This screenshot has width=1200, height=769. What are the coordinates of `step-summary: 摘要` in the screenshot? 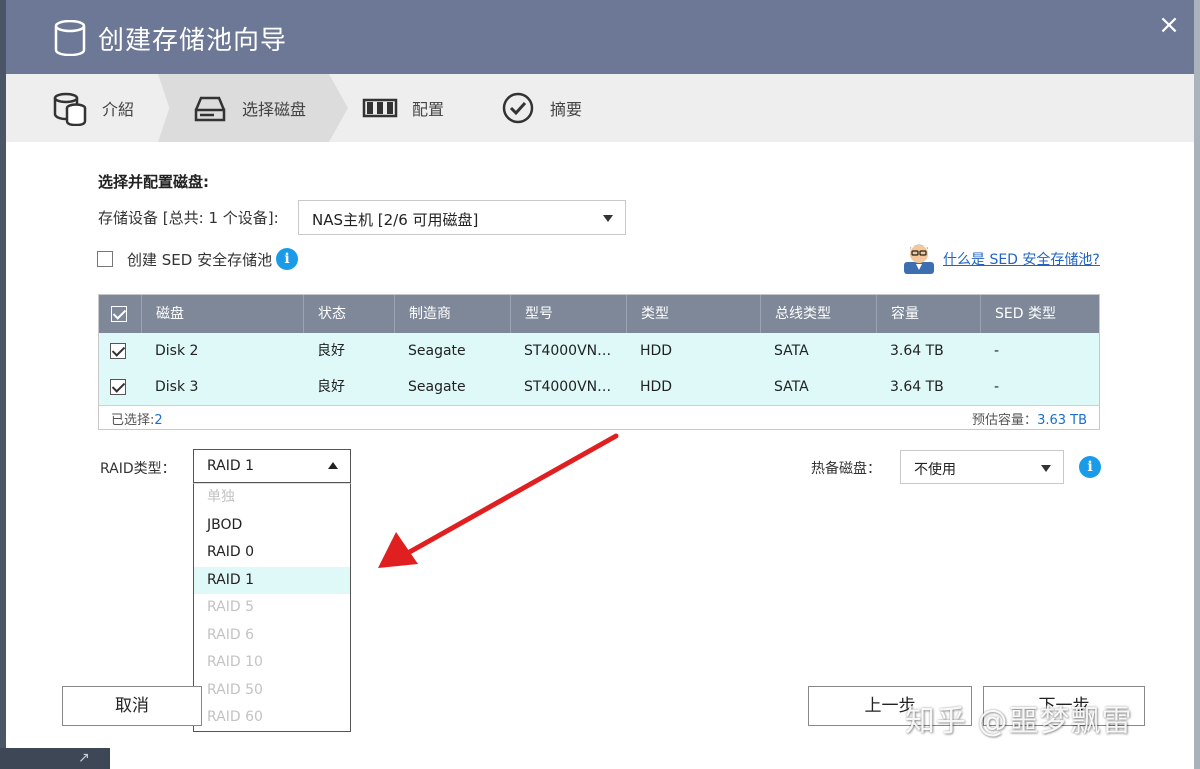 It's located at (541, 108).